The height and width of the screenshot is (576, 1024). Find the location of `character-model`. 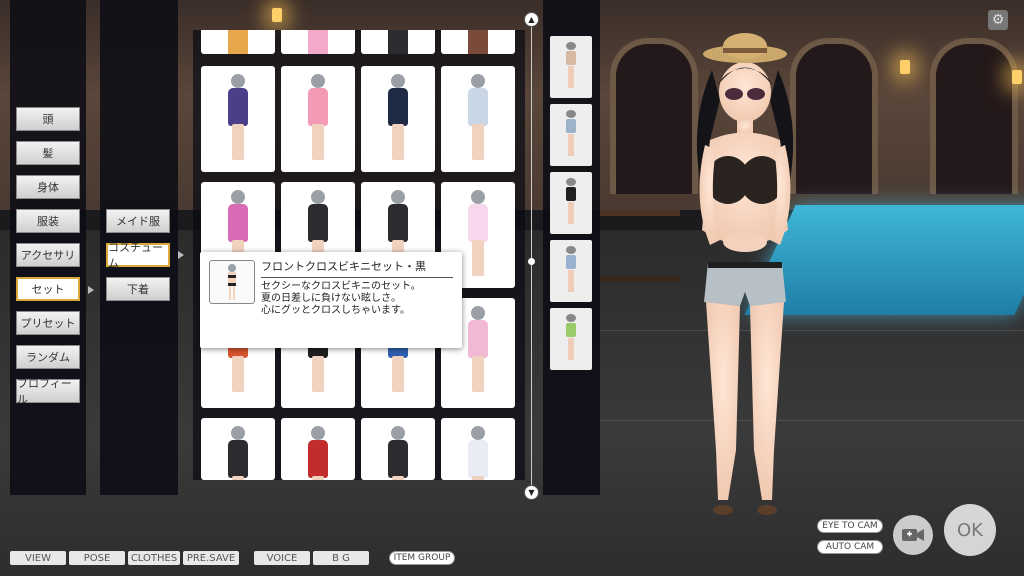

character-model is located at coordinates (745, 274).